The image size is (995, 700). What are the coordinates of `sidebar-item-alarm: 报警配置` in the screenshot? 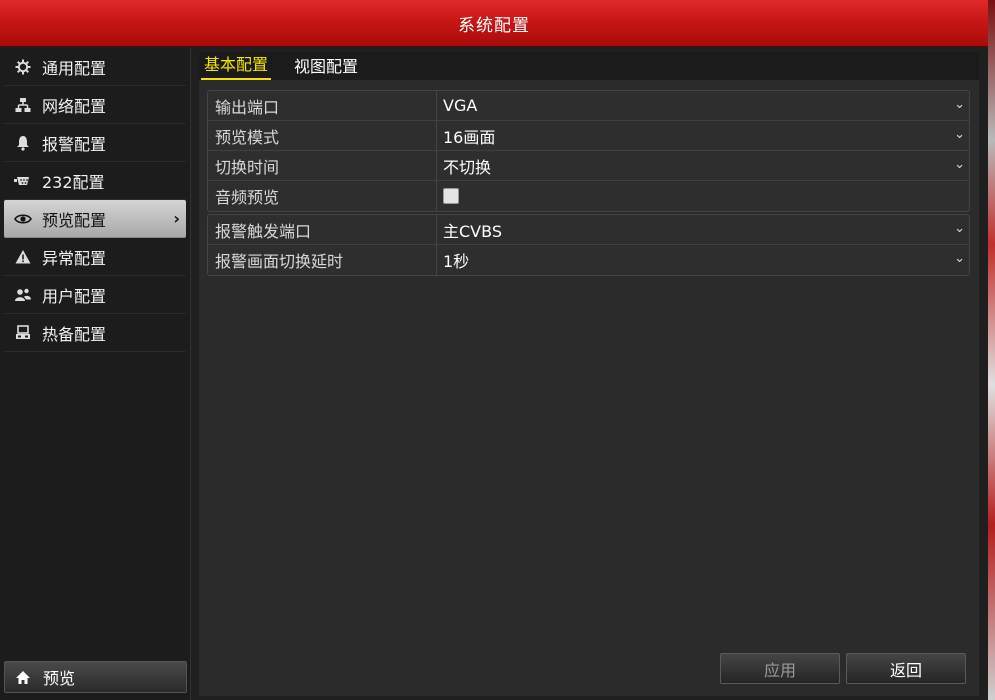 It's located at (95, 143).